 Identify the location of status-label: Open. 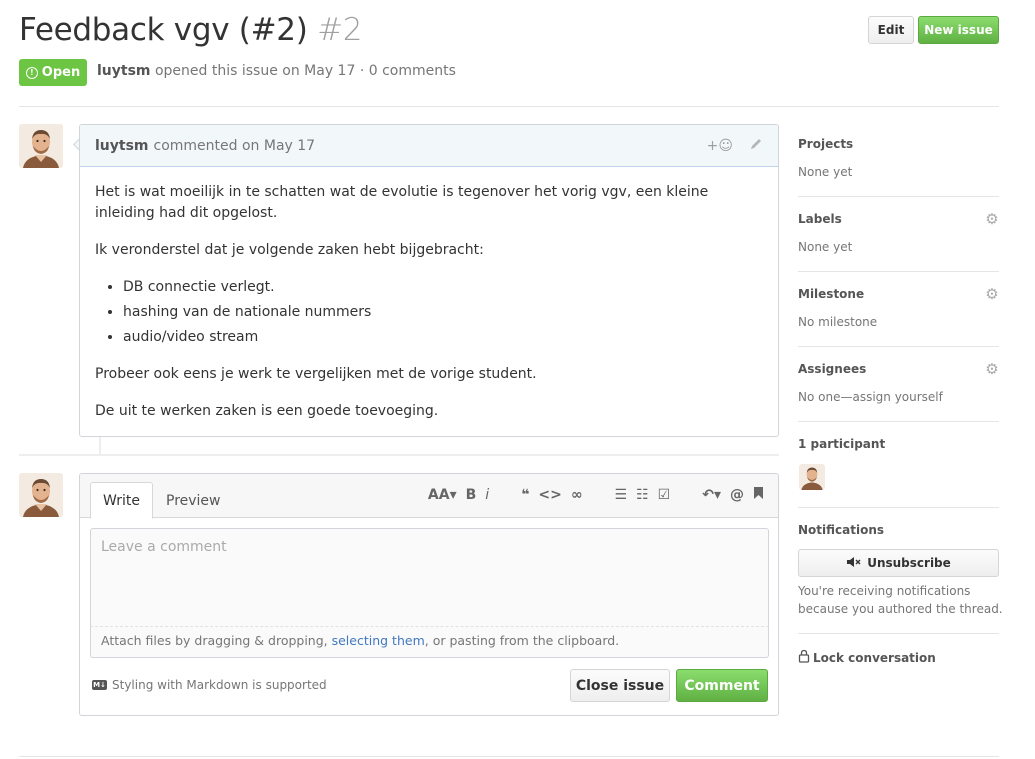
(61, 72).